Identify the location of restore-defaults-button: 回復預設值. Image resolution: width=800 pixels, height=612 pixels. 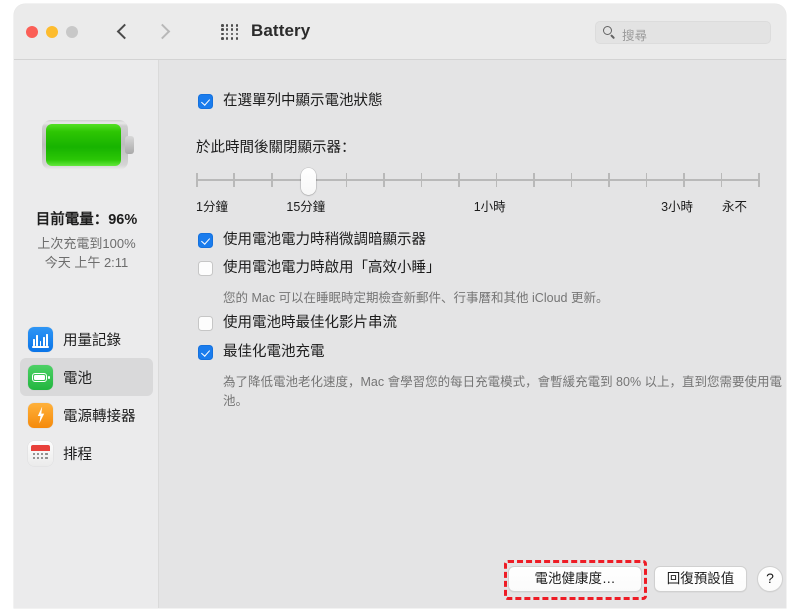
(700, 579).